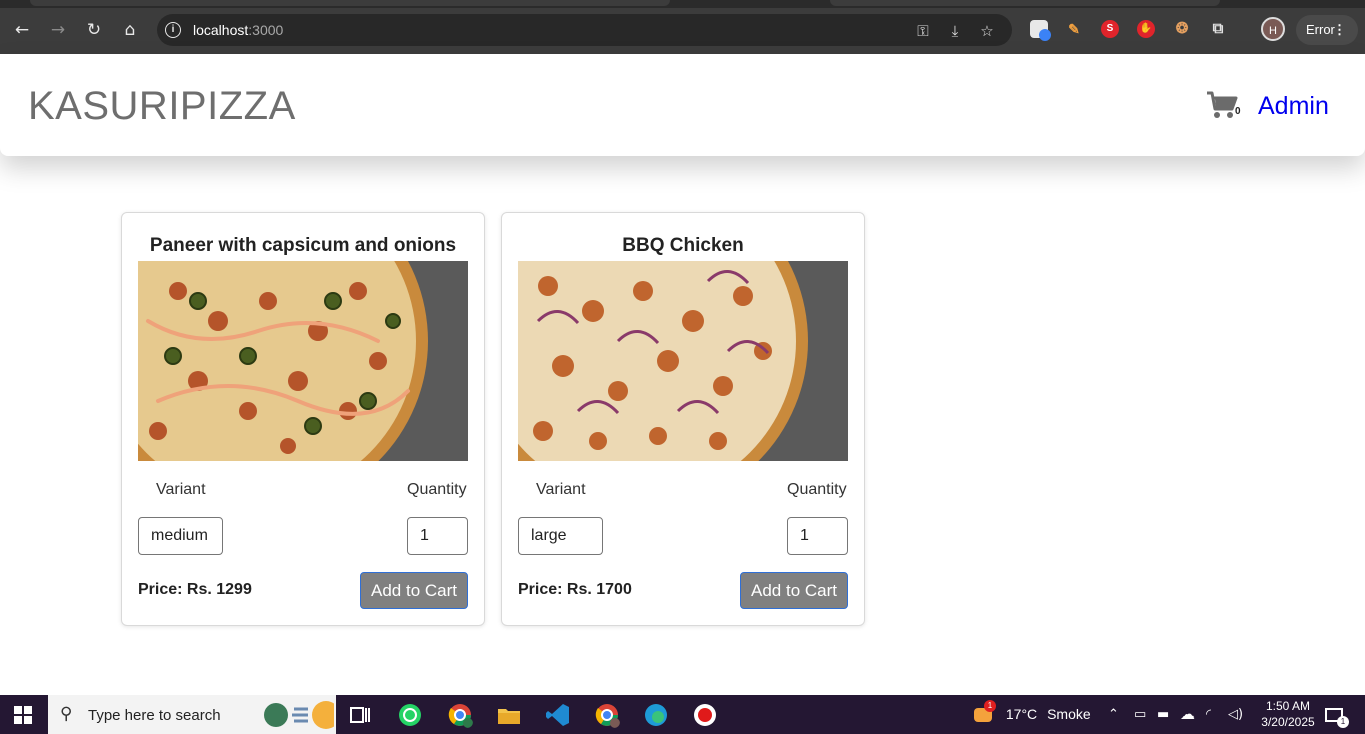 This screenshot has height=734, width=1365. What do you see at coordinates (1288, 706) in the screenshot?
I see `clock-time: 1:50 AM` at bounding box center [1288, 706].